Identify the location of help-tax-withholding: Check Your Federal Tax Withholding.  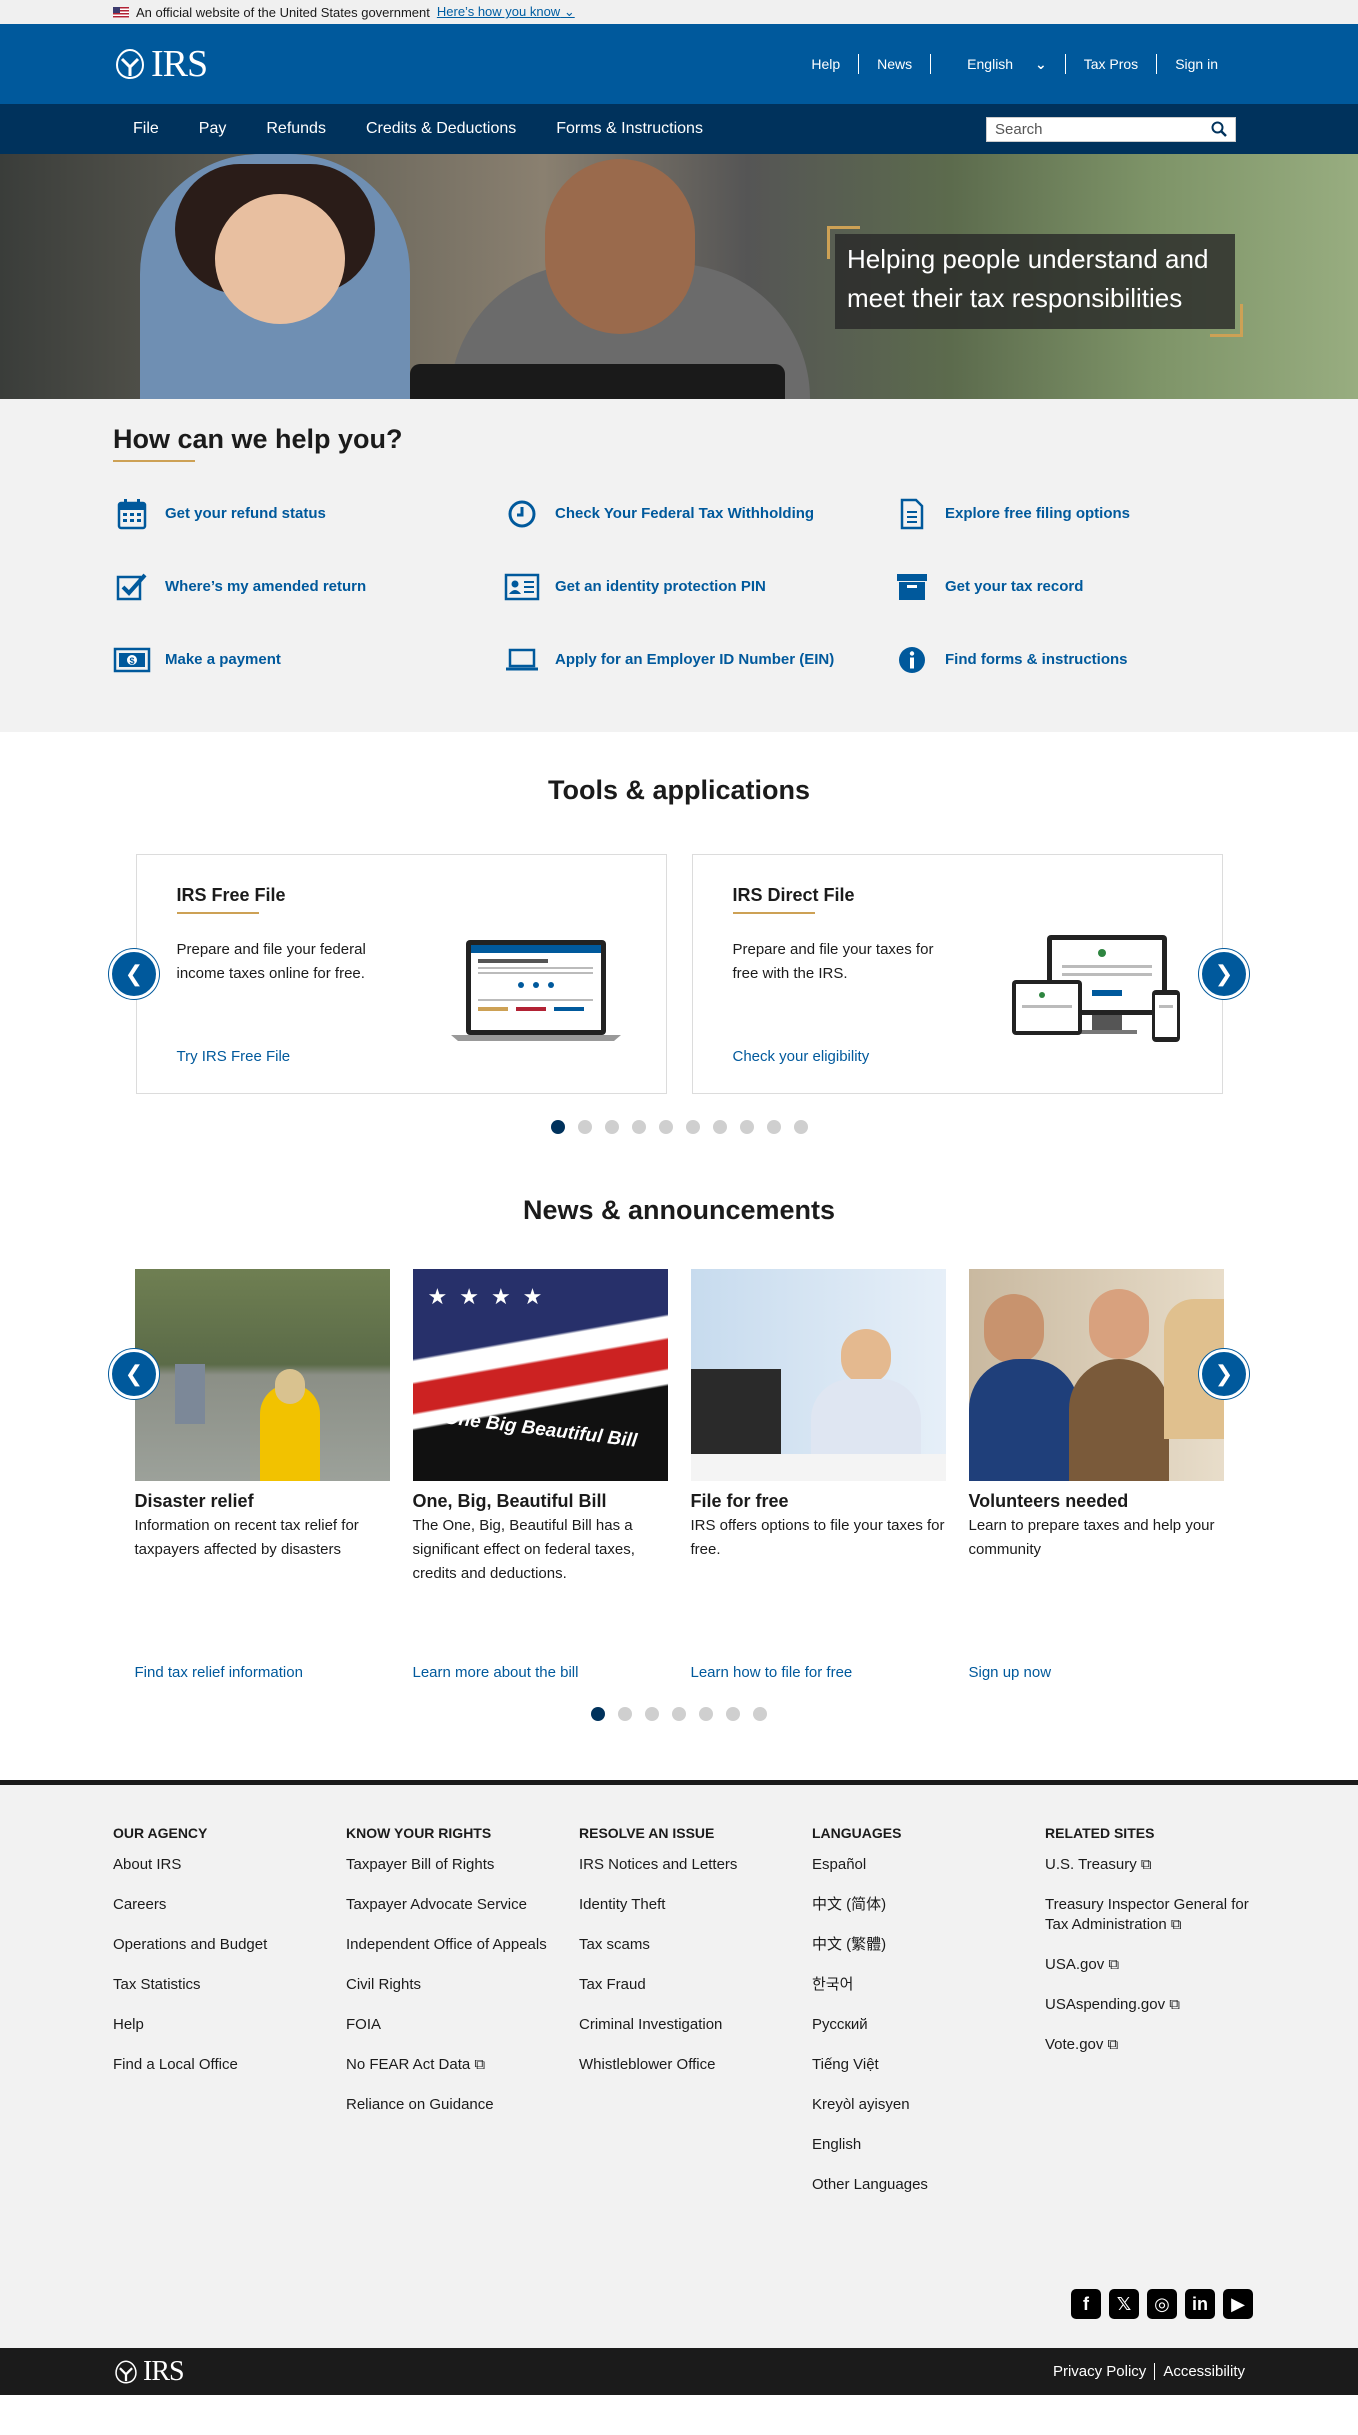
(698, 513).